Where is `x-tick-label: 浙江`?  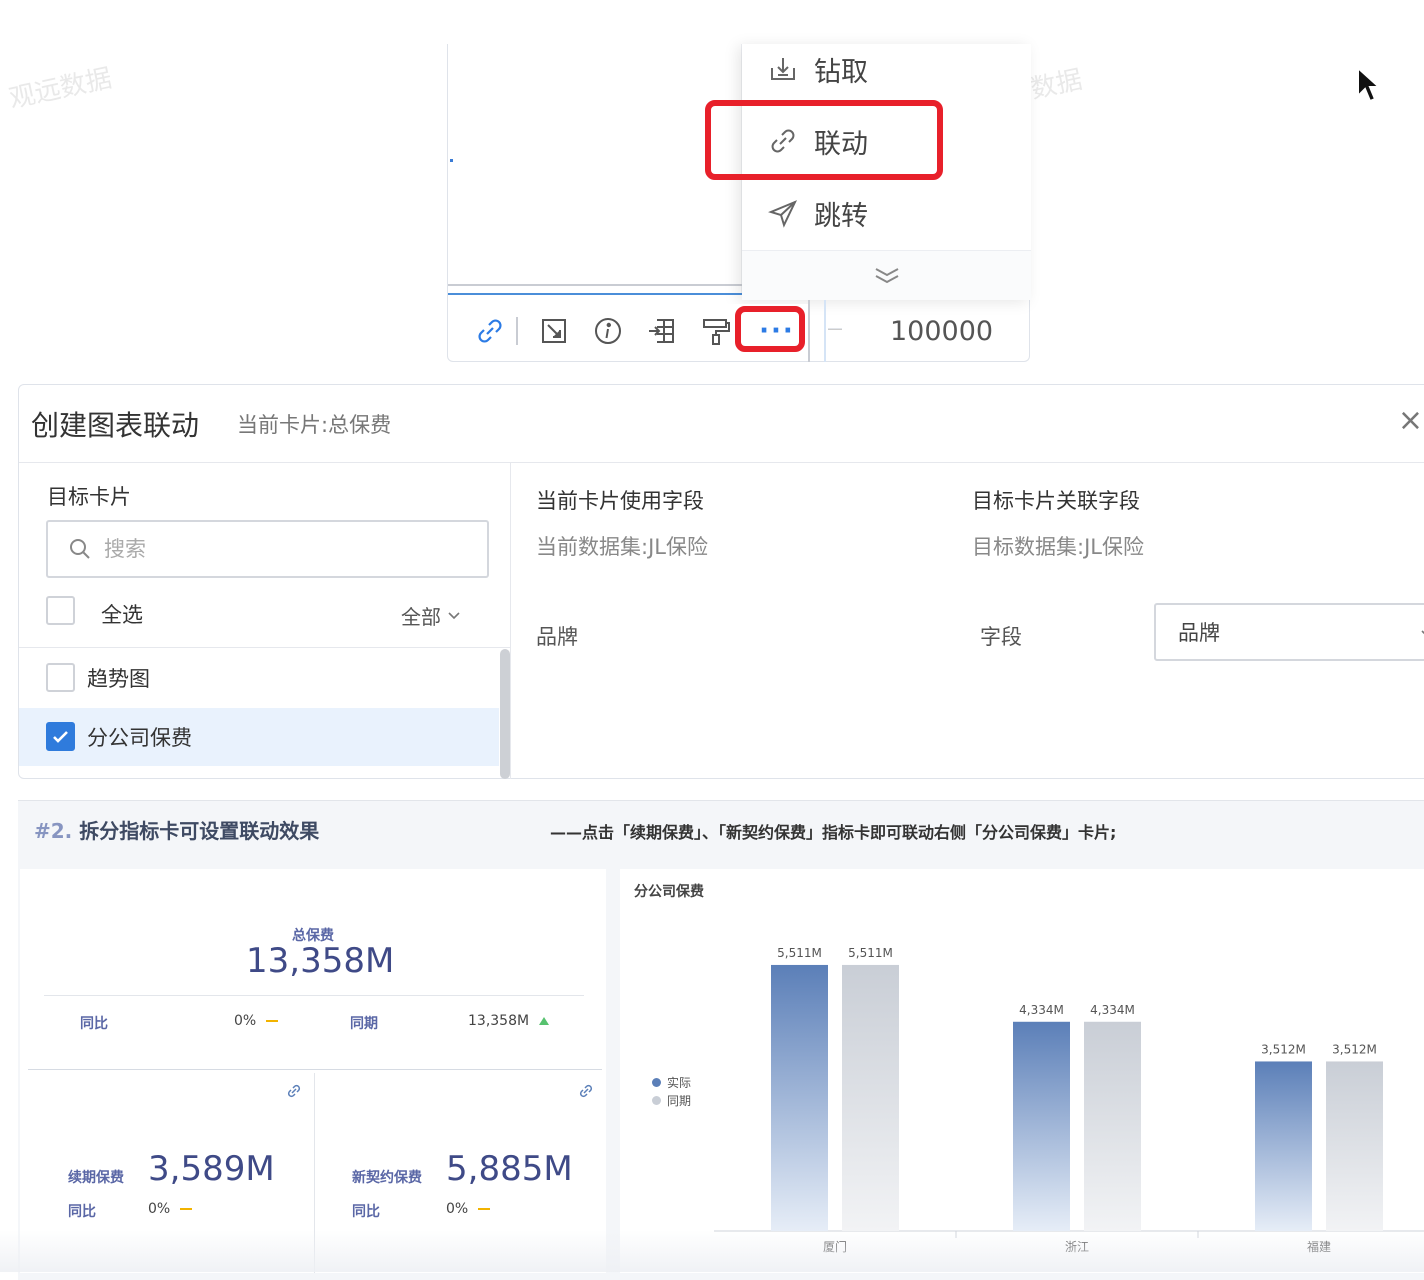 x-tick-label: 浙江 is located at coordinates (1077, 1247).